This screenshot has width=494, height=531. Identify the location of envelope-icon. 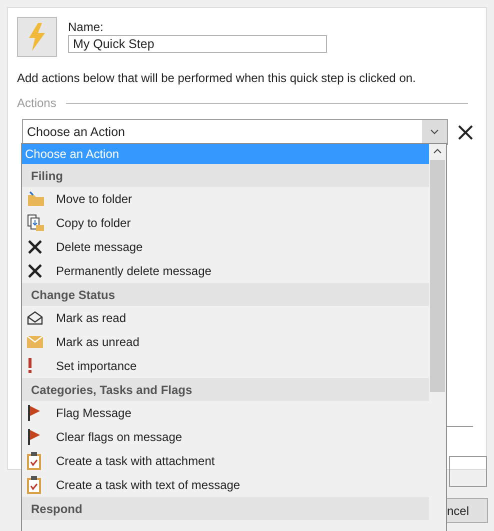
(35, 342).